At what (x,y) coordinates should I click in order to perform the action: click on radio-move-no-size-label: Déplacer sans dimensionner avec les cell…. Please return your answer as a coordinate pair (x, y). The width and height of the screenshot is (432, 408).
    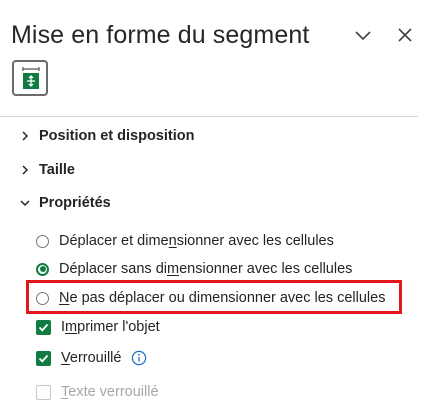
    Looking at the image, I should click on (206, 269).